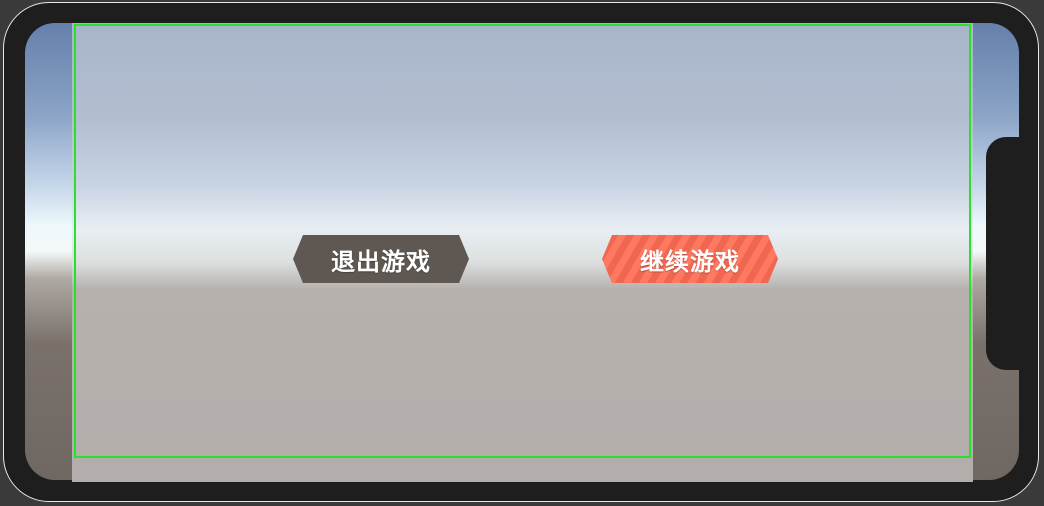  What do you see at coordinates (690, 261) in the screenshot?
I see `continue-game-label: 继续游戏` at bounding box center [690, 261].